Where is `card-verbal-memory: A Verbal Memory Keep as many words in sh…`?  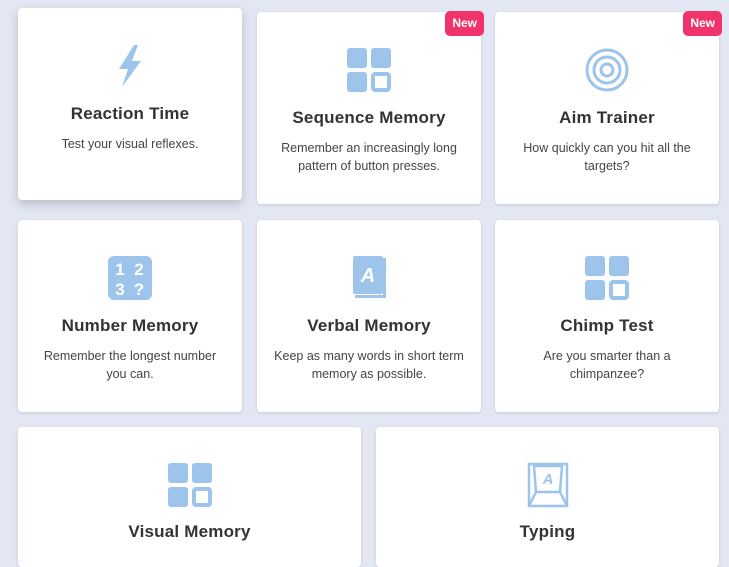
card-verbal-memory: A Verbal Memory Keep as many words in sh… is located at coordinates (369, 316).